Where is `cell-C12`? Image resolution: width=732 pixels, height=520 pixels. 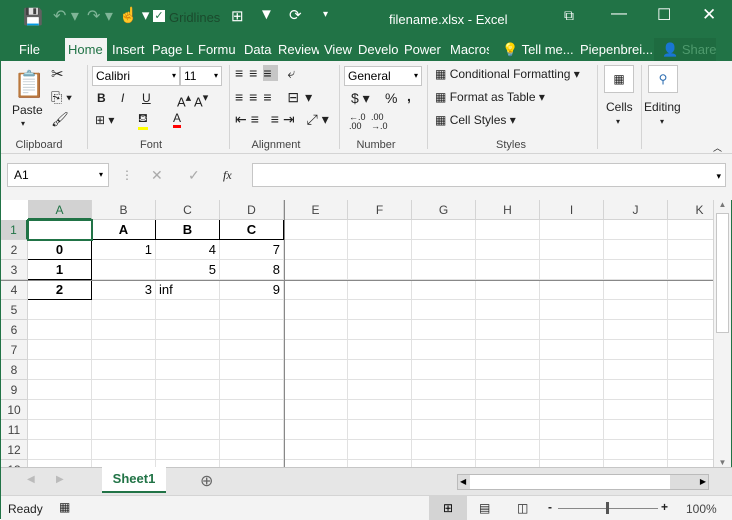 cell-C12 is located at coordinates (188, 450).